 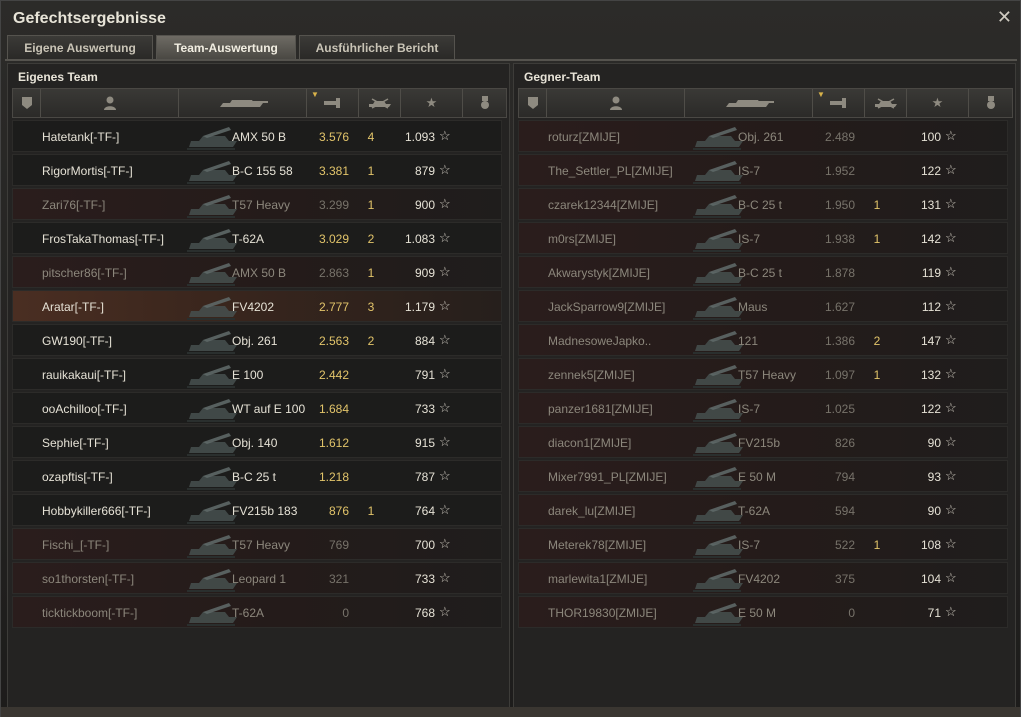 I want to click on tank-name: FV215b, so click(x=759, y=443).